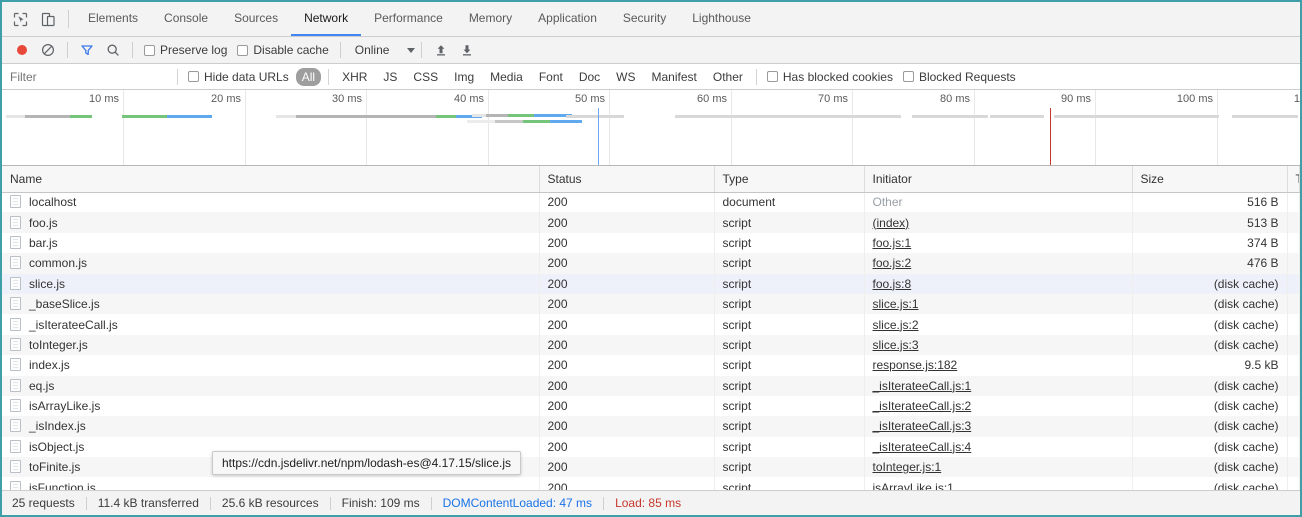 The height and width of the screenshot is (517, 1302). I want to click on type-filter-img: Img, so click(464, 77).